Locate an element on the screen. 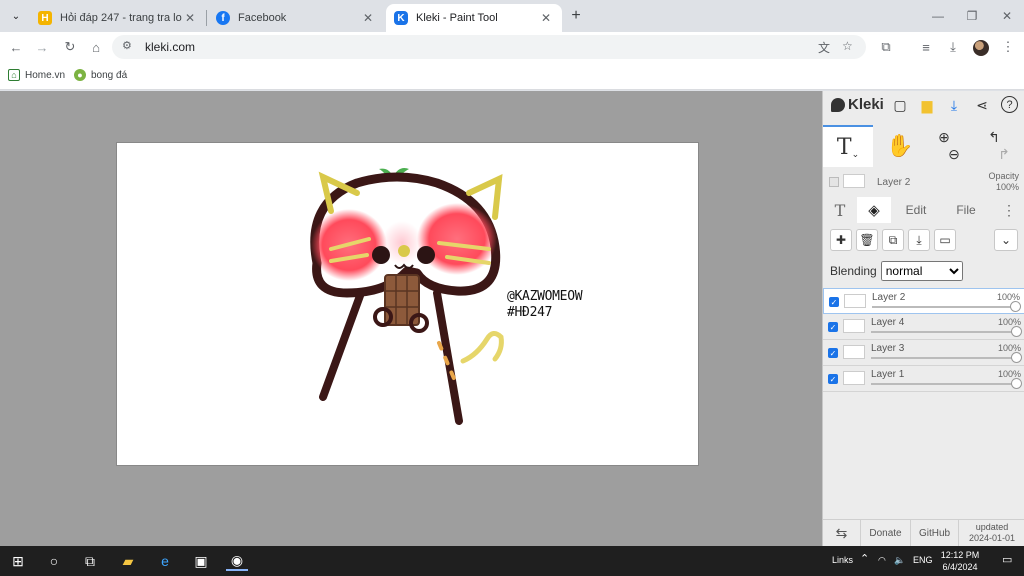  text-tool-button: T ⌄ is located at coordinates (848, 146).